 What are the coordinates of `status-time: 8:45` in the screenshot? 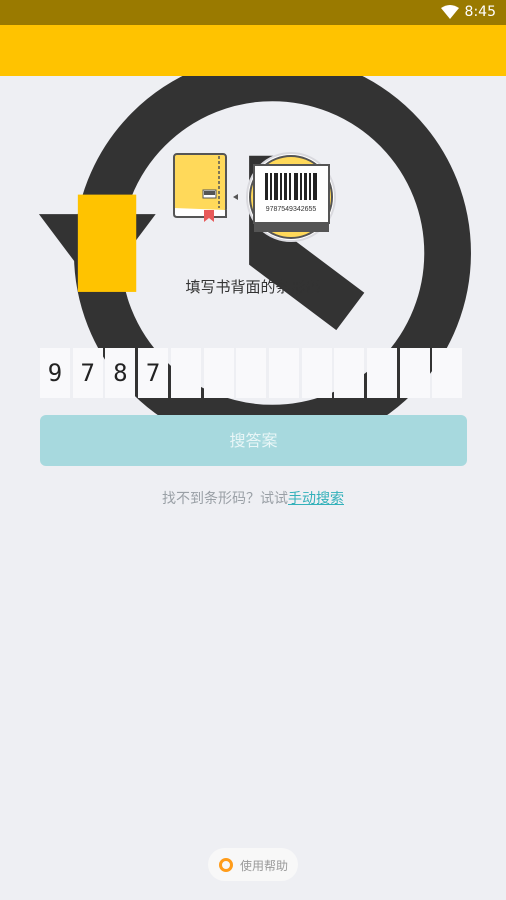 It's located at (480, 12).